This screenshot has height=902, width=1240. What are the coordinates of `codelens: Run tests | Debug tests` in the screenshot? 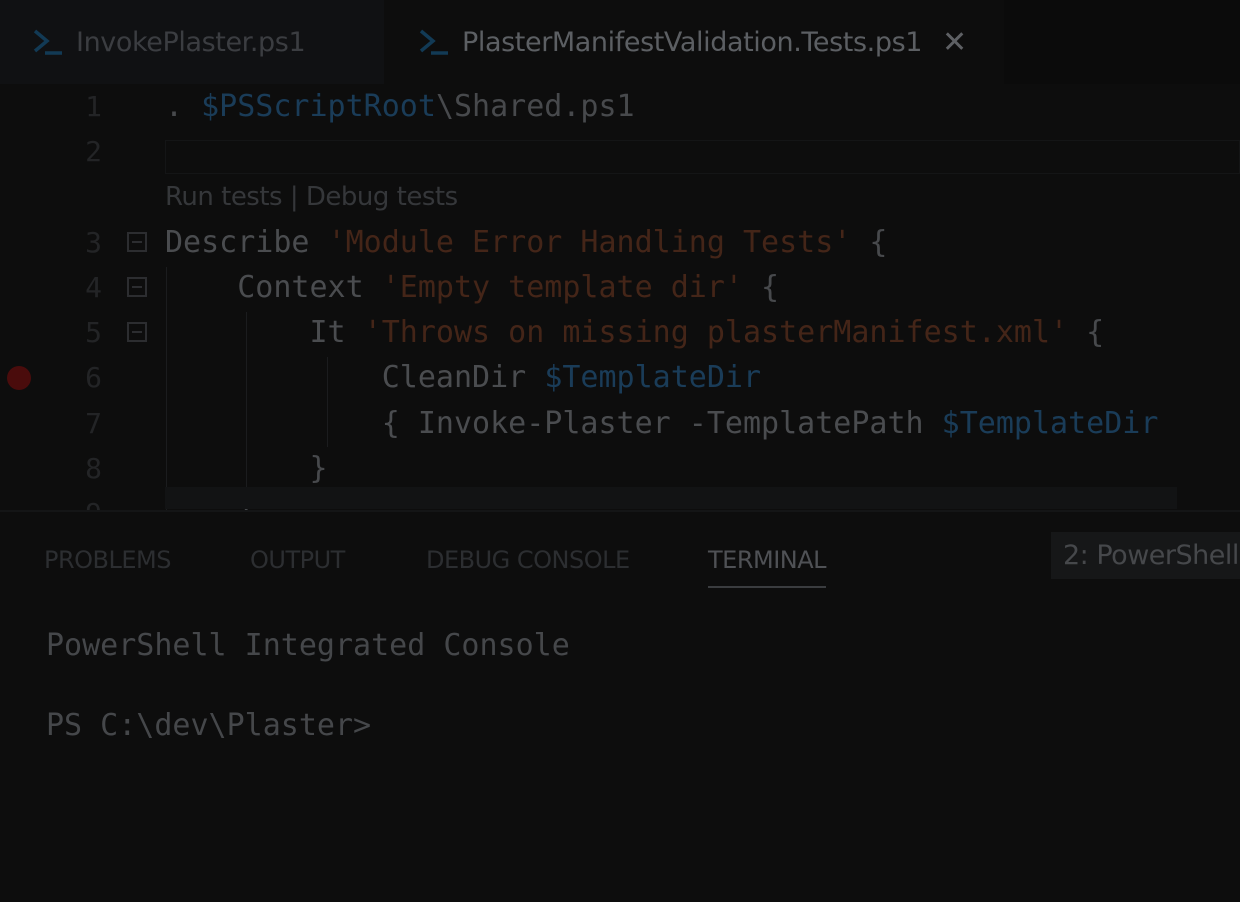 It's located at (311, 197).